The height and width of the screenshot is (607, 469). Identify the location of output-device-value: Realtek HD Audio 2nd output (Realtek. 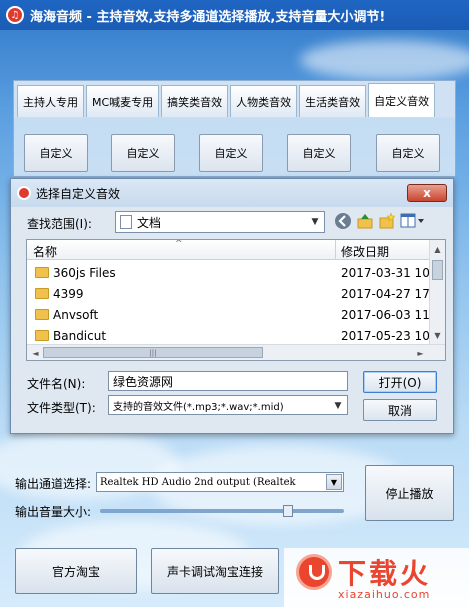
(198, 482).